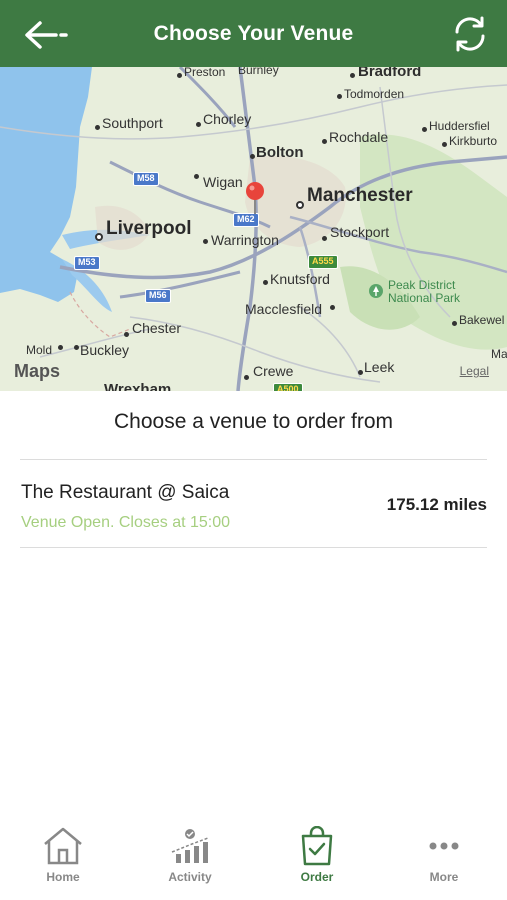  What do you see at coordinates (63, 877) in the screenshot?
I see `tab-label: Home` at bounding box center [63, 877].